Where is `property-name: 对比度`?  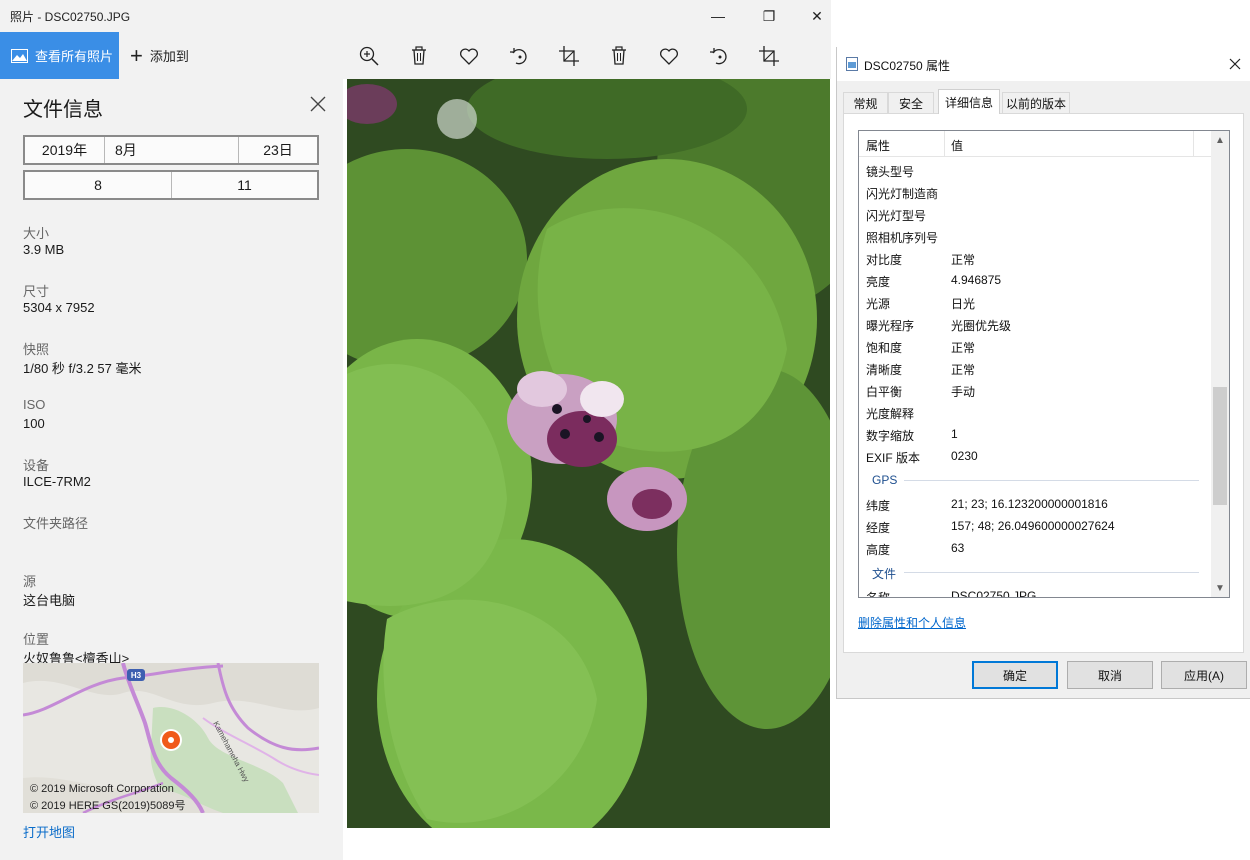 property-name: 对比度 is located at coordinates (884, 260).